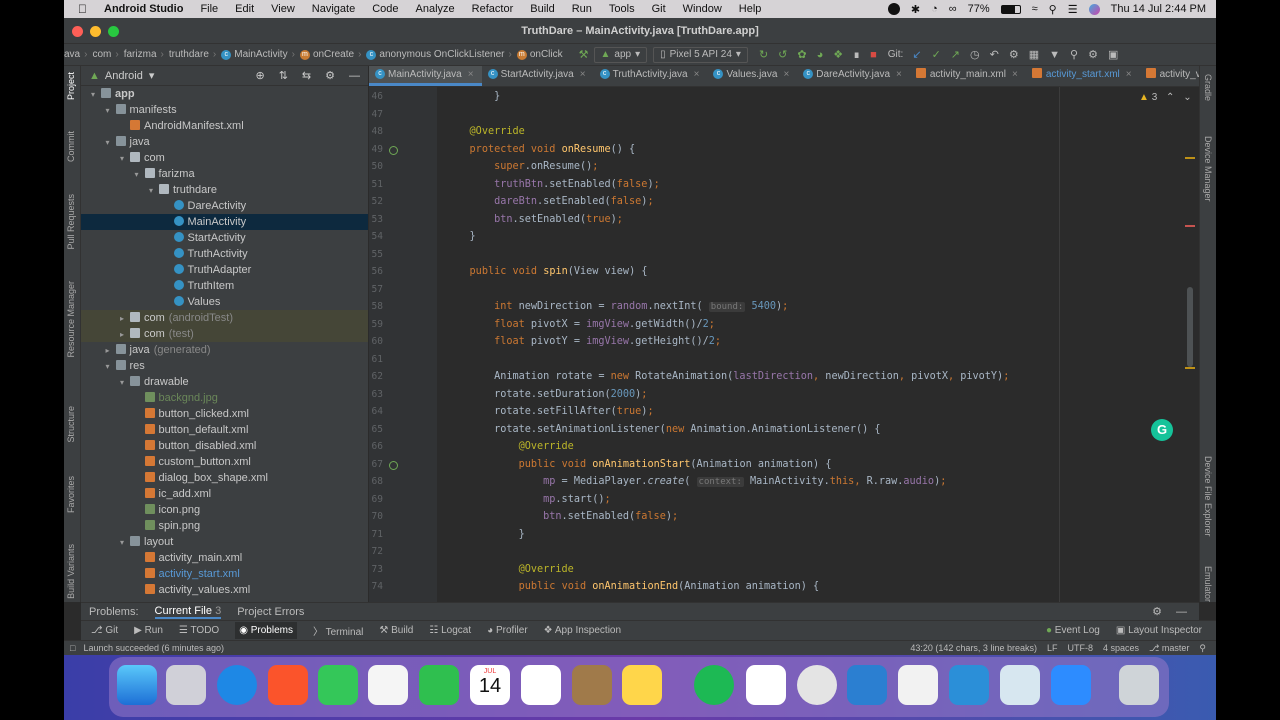  Describe the element at coordinates (376, 376) in the screenshot. I see `line-number: 62` at that location.